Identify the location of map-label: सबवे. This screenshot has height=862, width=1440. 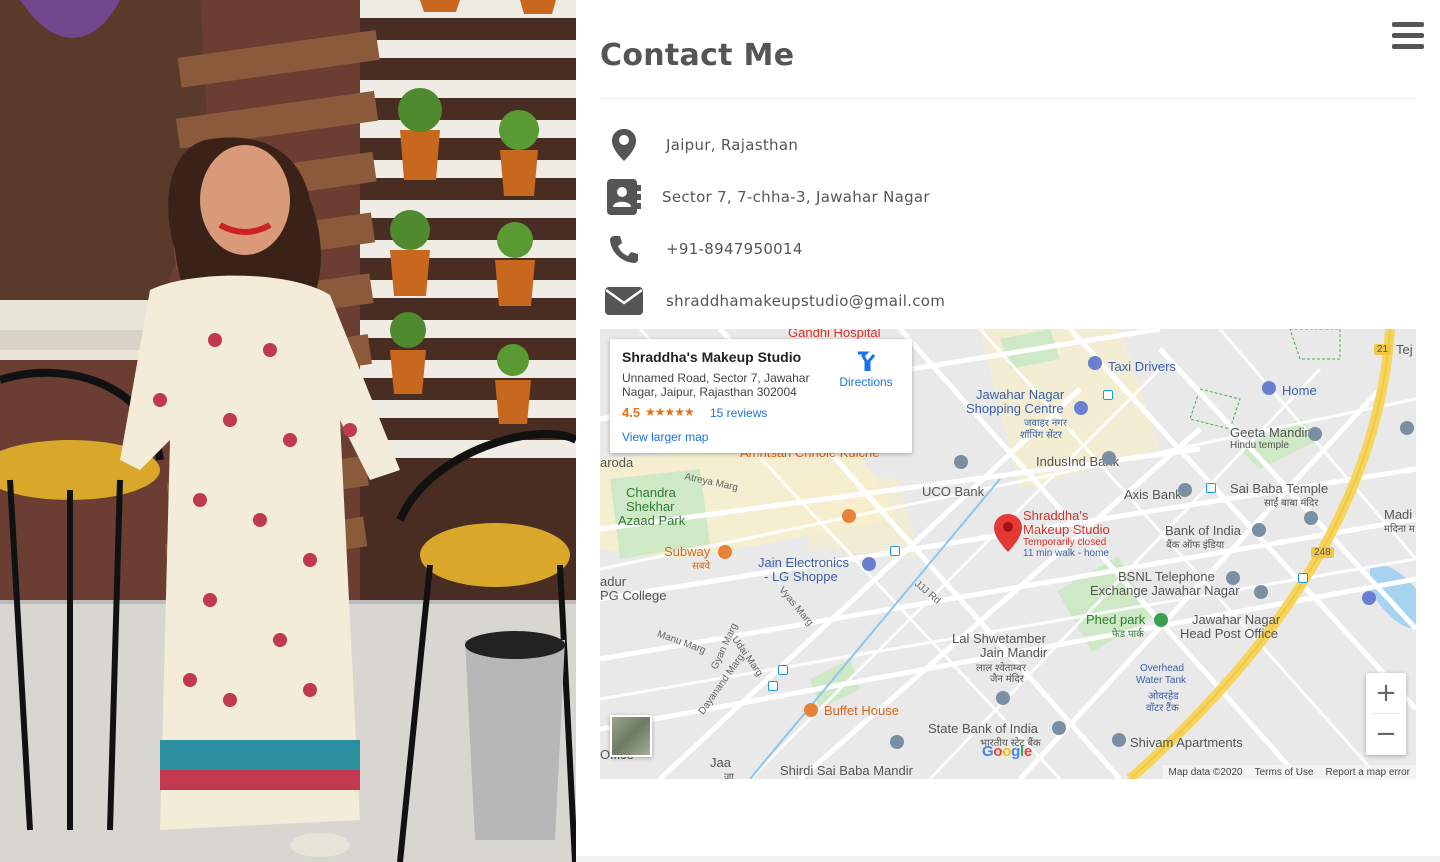
(701, 566).